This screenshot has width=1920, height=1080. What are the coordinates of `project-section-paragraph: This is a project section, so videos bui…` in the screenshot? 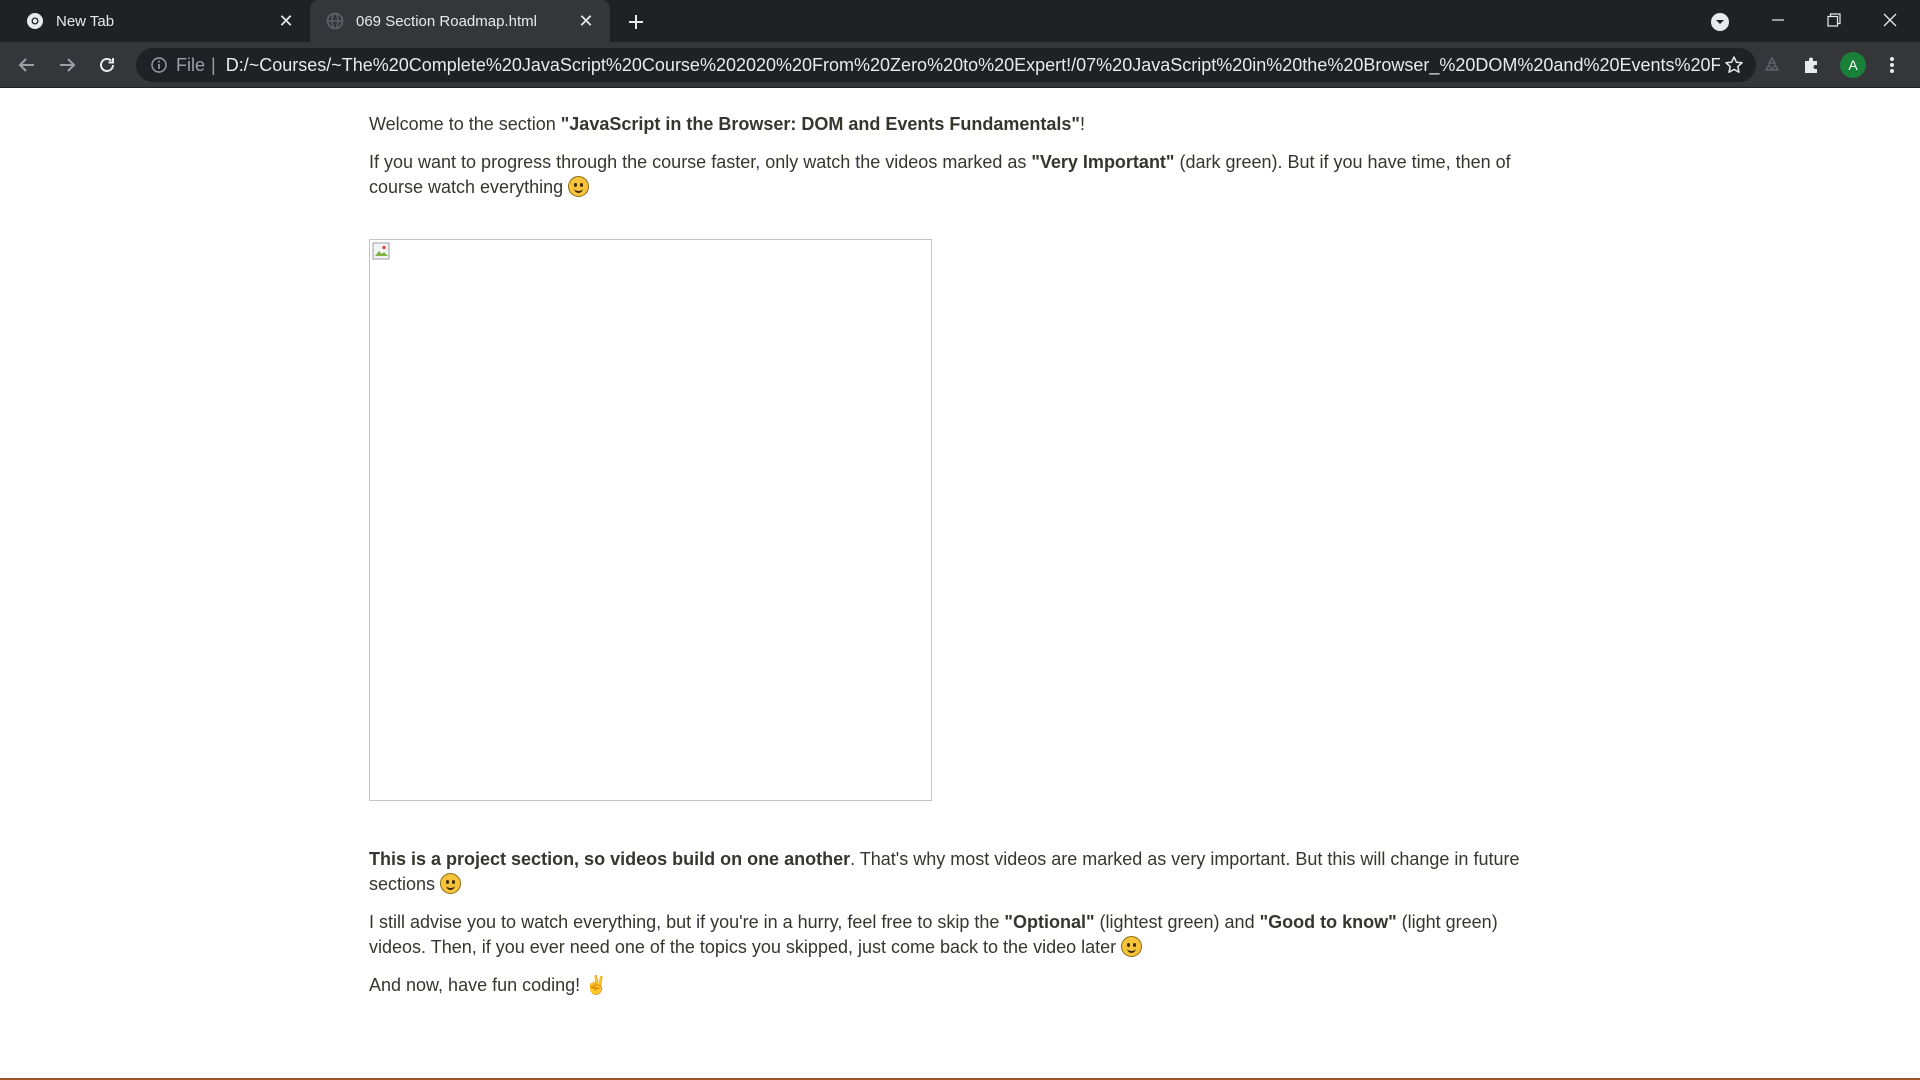 It's located at (959, 872).